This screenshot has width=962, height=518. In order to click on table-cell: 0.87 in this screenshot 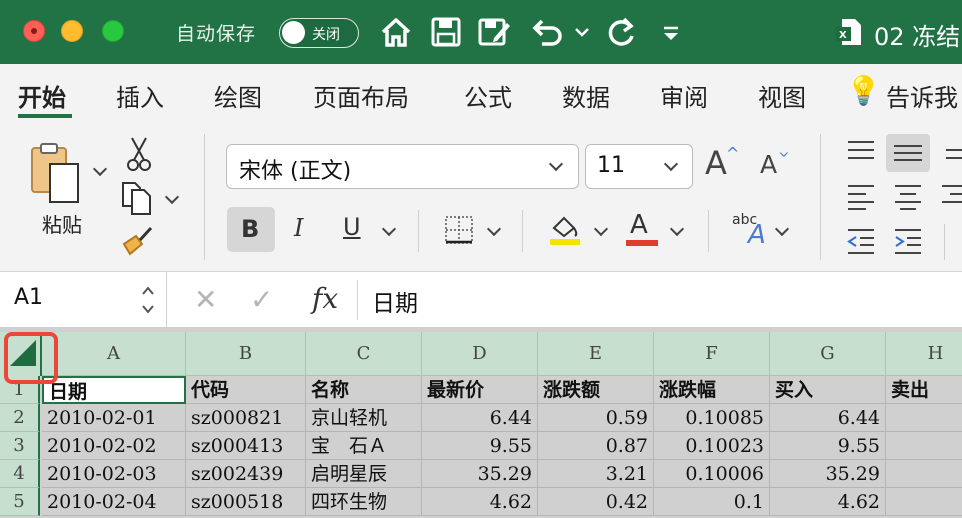, I will do `click(596, 446)`.